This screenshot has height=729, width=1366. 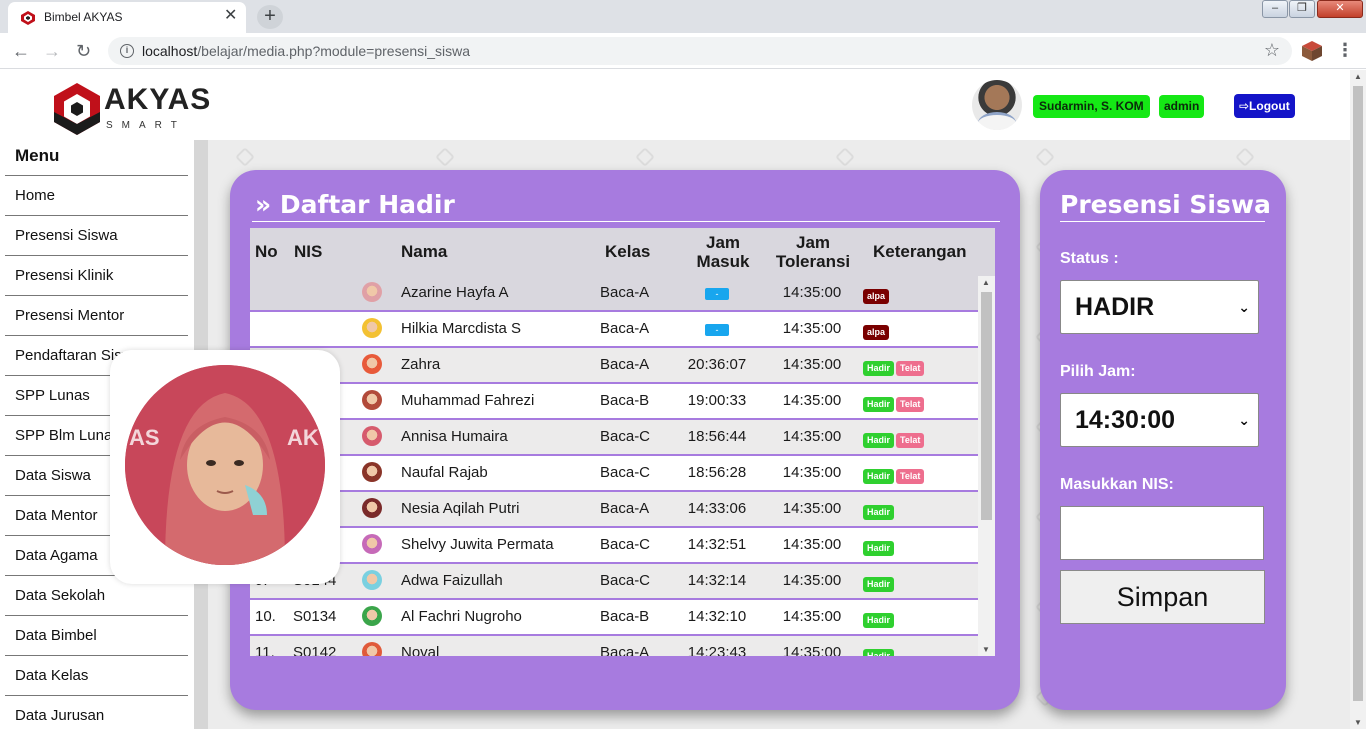 I want to click on page-scrollbar: ▲ ▼, so click(x=1358, y=399).